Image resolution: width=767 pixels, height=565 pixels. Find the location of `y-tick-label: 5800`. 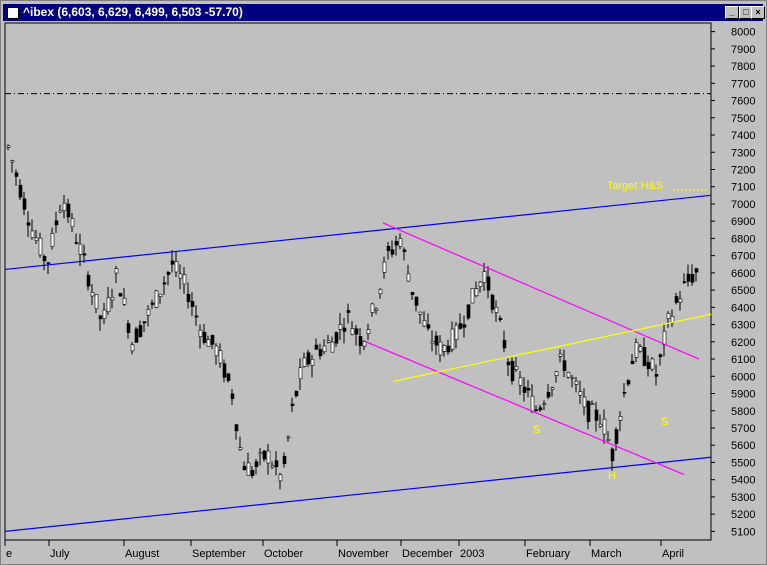

y-tick-label: 5800 is located at coordinates (743, 412).